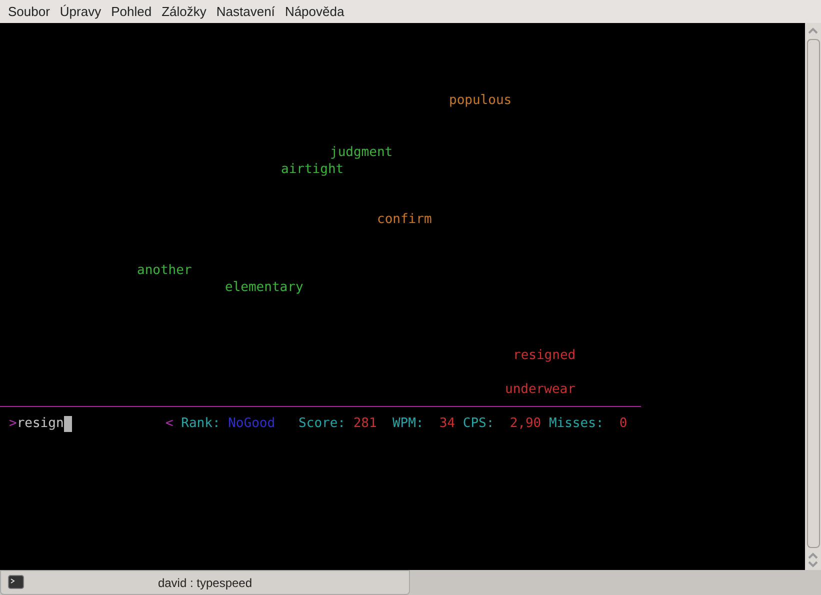 The image size is (821, 595). Describe the element at coordinates (478, 424) in the screenshot. I see `stat-label: CPS:` at that location.